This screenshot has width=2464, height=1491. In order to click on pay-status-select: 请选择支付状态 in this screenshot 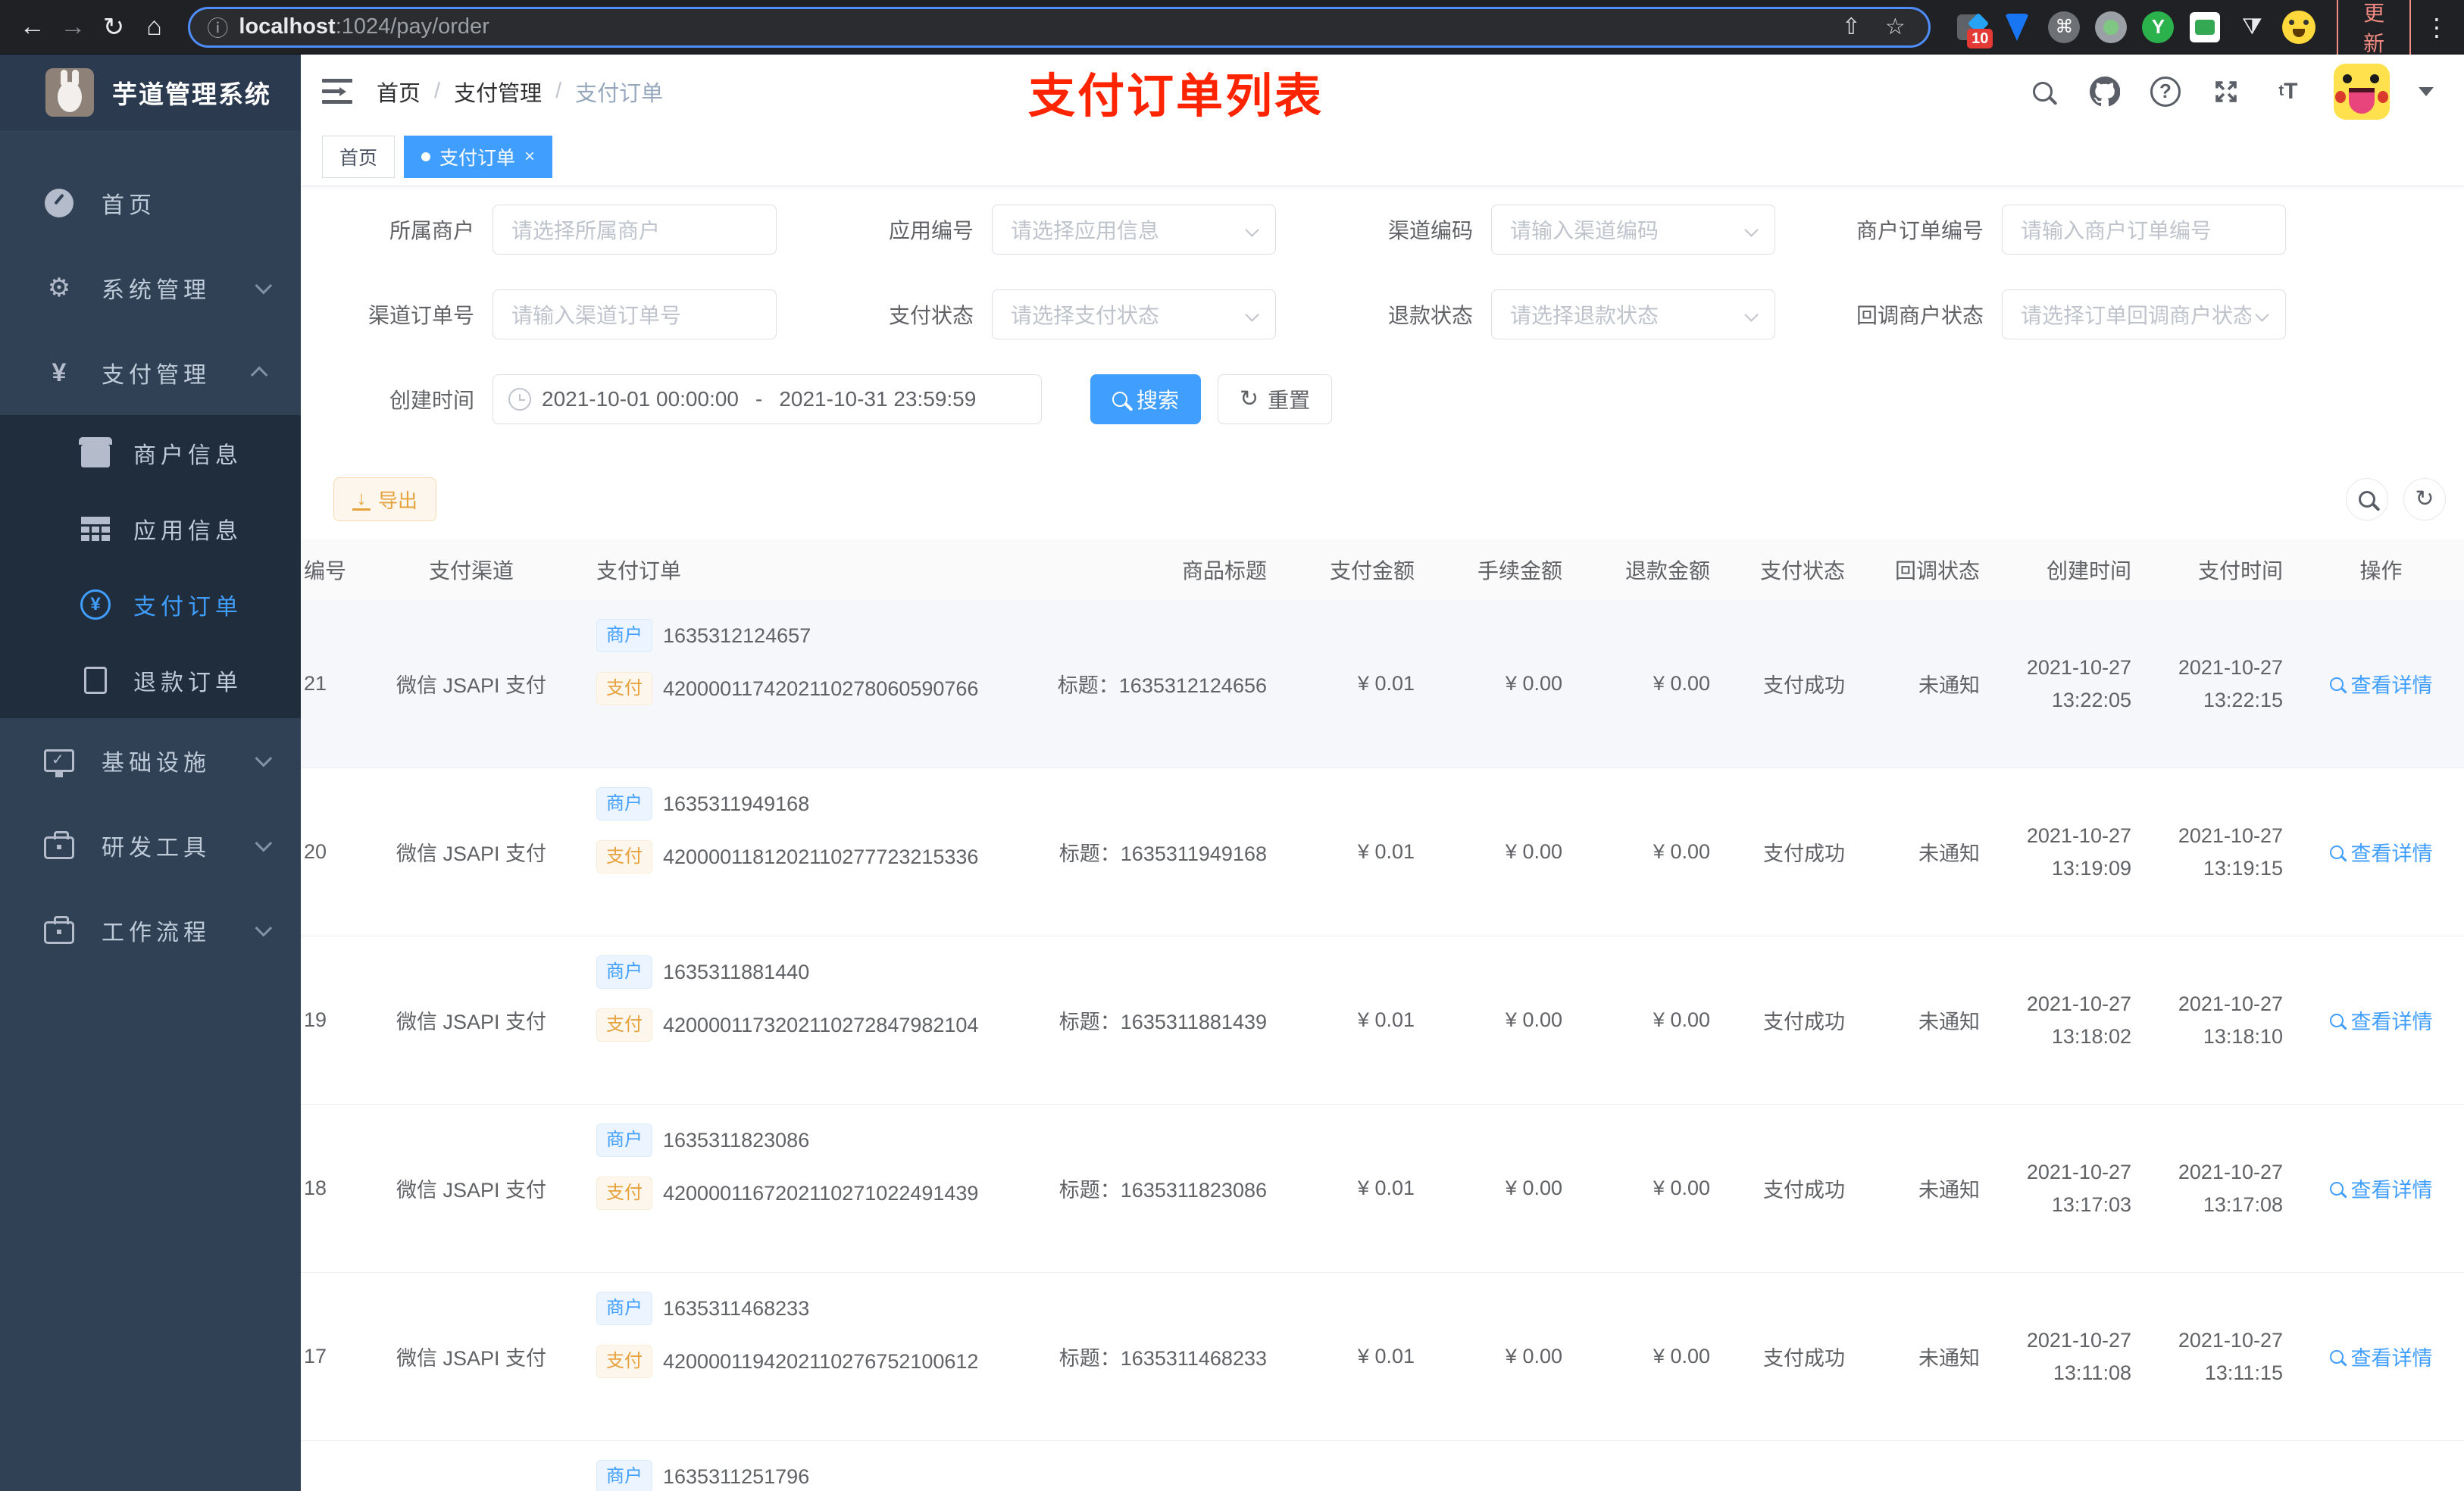, I will do `click(1134, 314)`.